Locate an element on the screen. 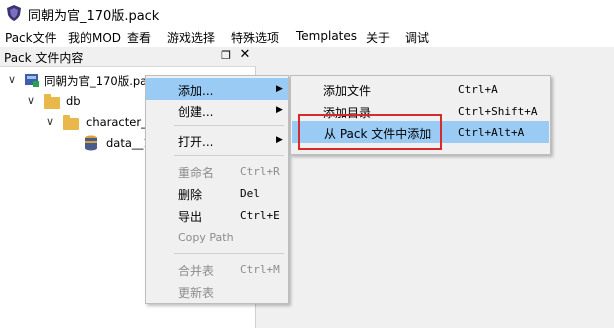 The image size is (614, 328). menu-view: 查看 is located at coordinates (139, 37).